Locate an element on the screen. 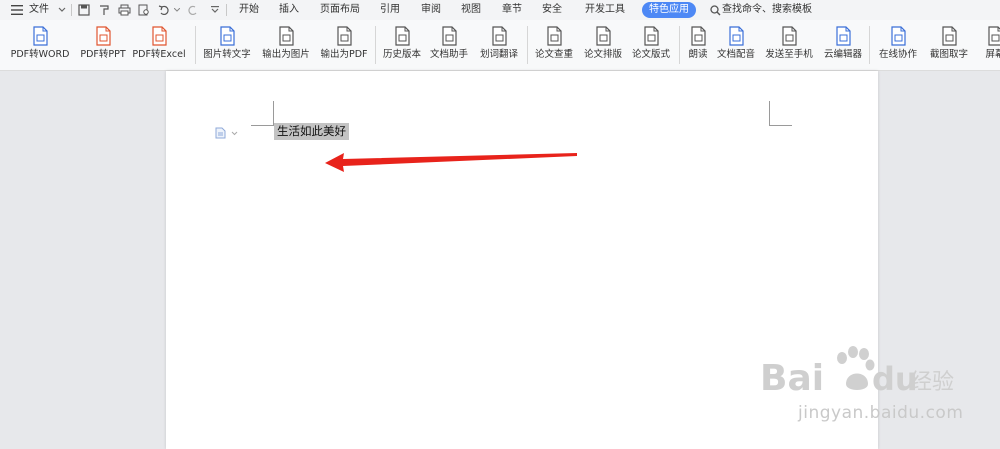  watermark-brand-cn: 经验 is located at coordinates (932, 382).